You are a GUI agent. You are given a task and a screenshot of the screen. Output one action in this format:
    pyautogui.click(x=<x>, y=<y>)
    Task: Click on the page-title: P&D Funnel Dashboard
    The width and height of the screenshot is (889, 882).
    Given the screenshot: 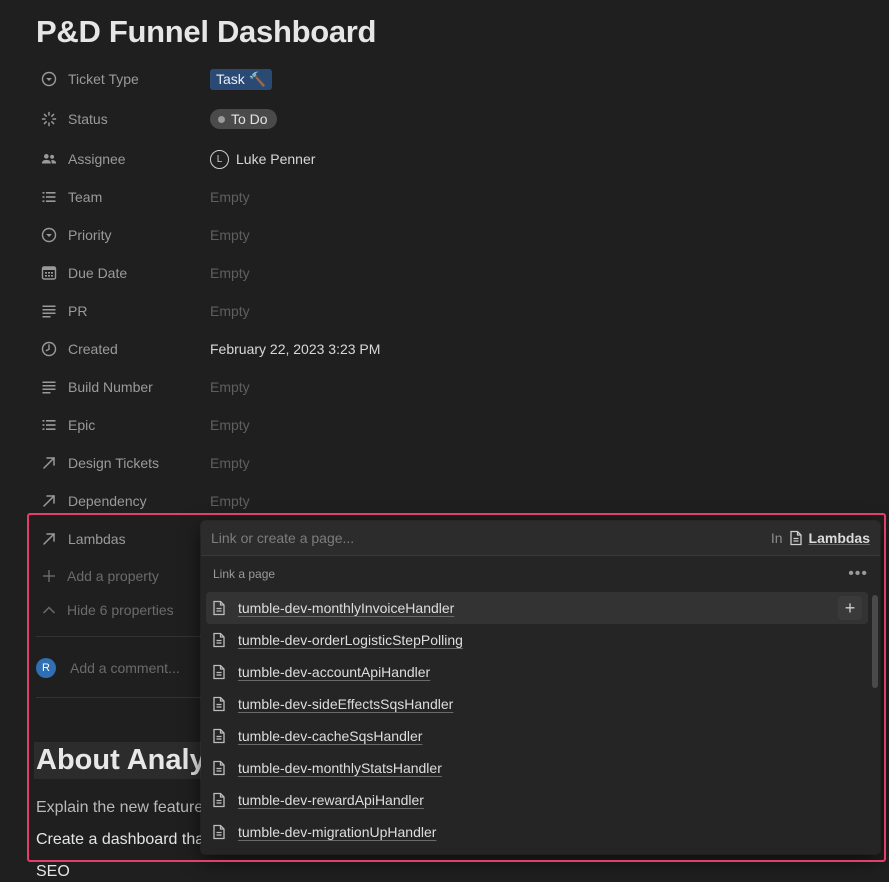 What is the action you would take?
    pyautogui.click(x=206, y=31)
    